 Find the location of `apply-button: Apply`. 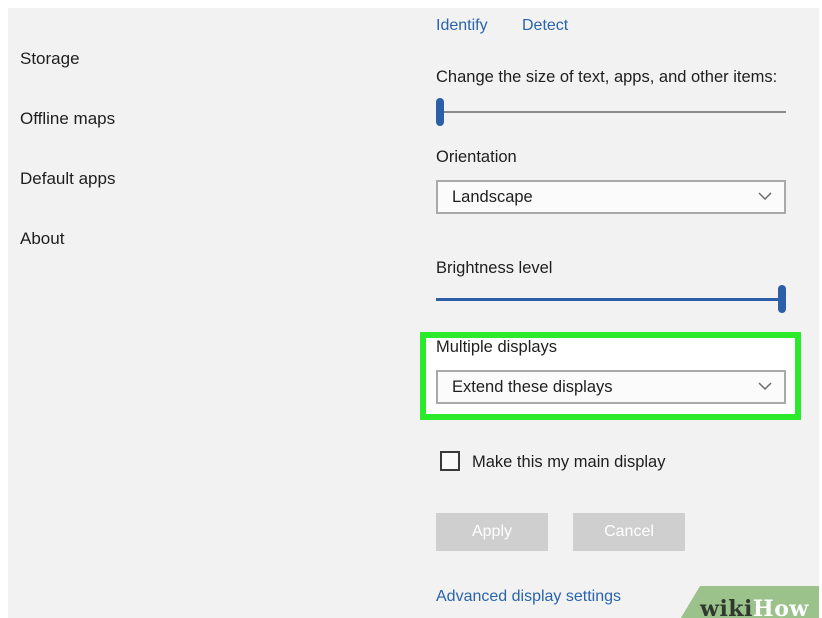

apply-button: Apply is located at coordinates (492, 532).